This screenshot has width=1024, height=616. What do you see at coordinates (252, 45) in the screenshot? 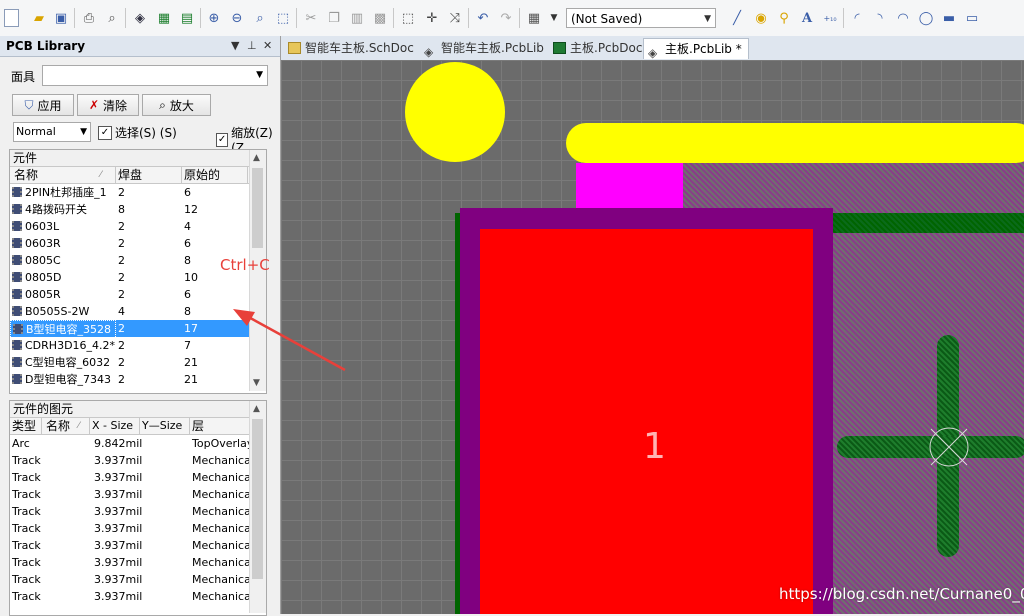
I see `pin-icon: ⊥` at bounding box center [252, 45].